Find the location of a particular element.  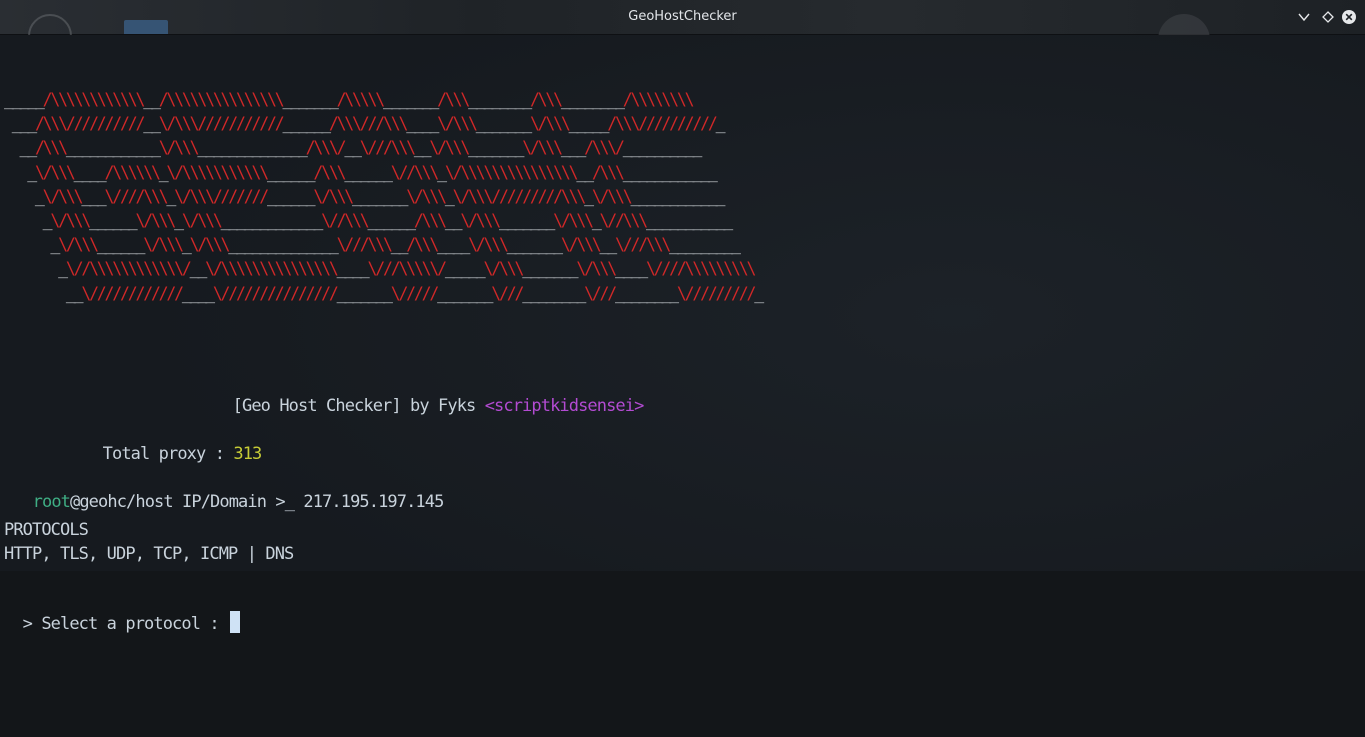

window-title: GeoHostChecker is located at coordinates (682, 16).